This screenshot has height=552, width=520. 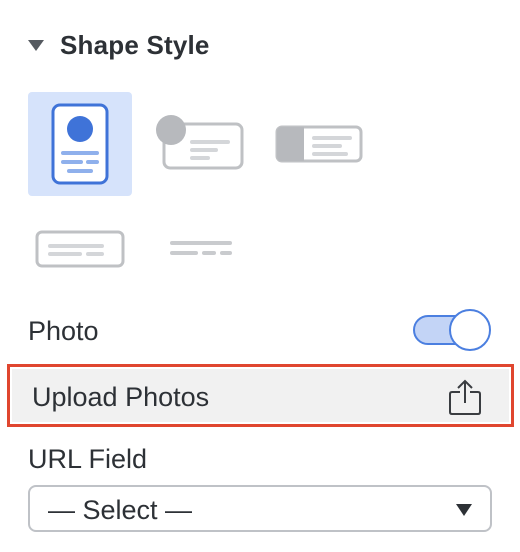 I want to click on section-title: Shape Style, so click(x=135, y=44).